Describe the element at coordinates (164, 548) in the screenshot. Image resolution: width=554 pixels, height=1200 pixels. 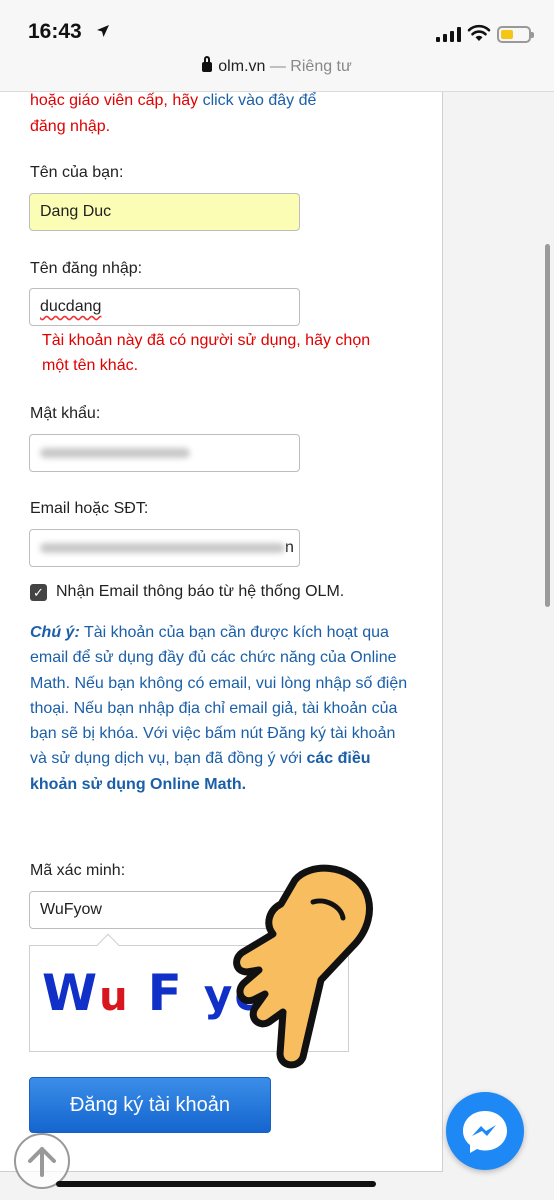
I see `email-input: n` at that location.